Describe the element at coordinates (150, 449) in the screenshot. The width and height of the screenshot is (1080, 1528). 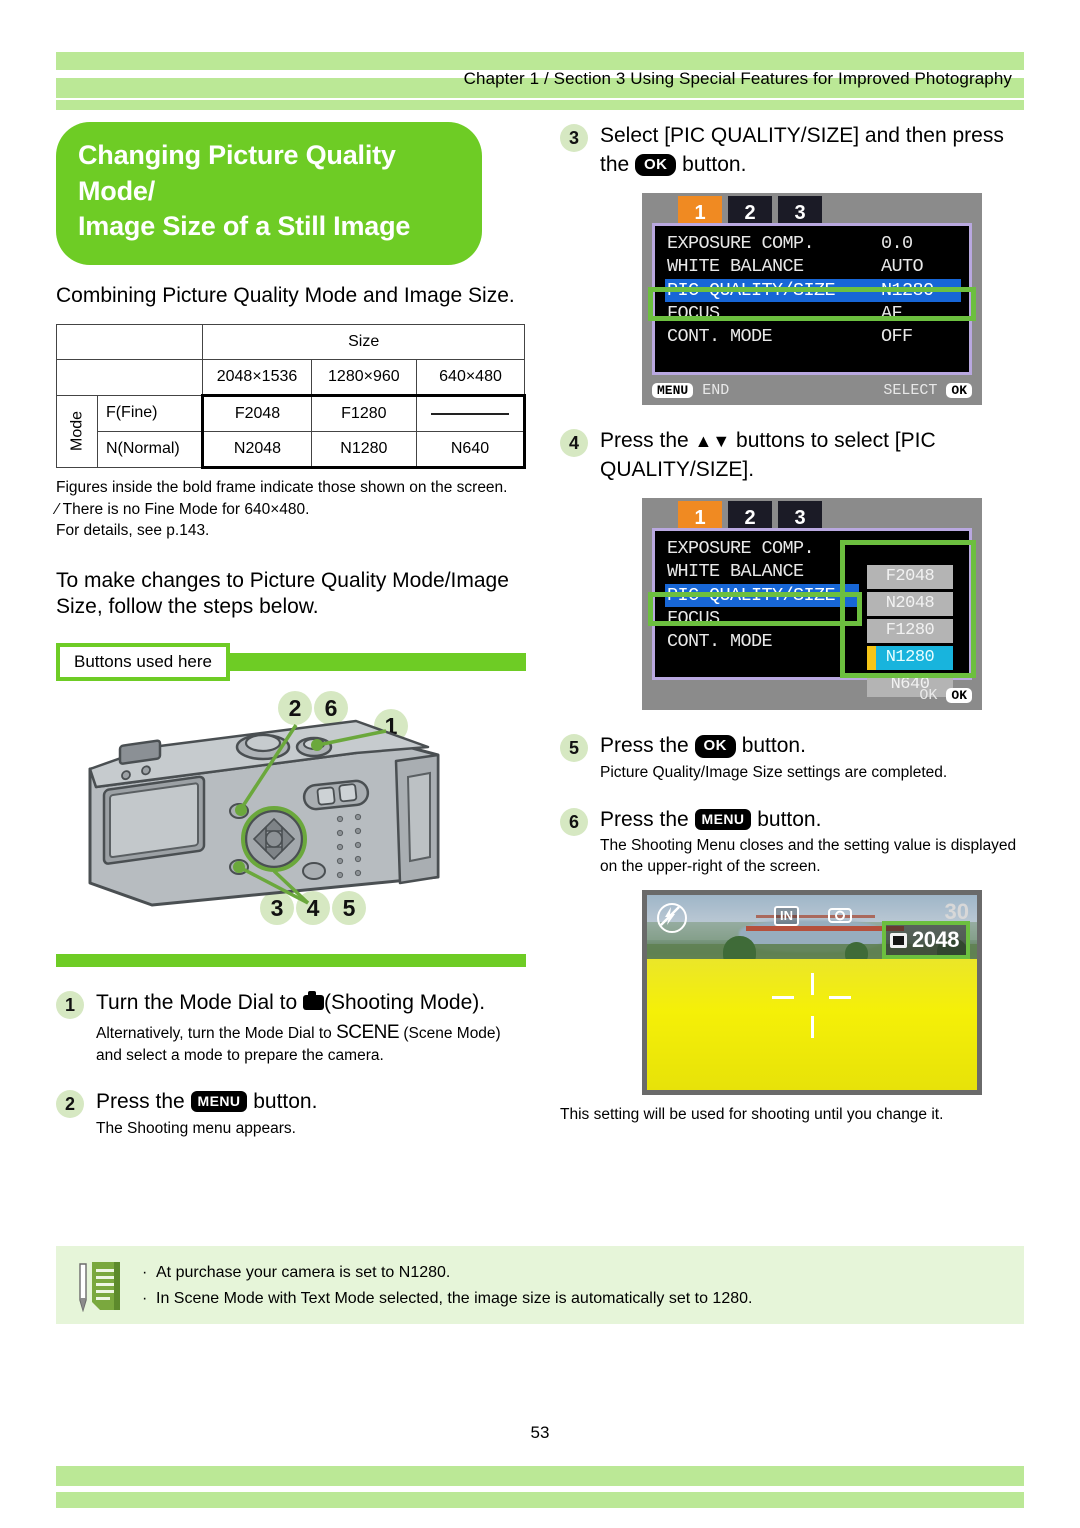
I see `table-row-label-normal: N(Normal)` at that location.